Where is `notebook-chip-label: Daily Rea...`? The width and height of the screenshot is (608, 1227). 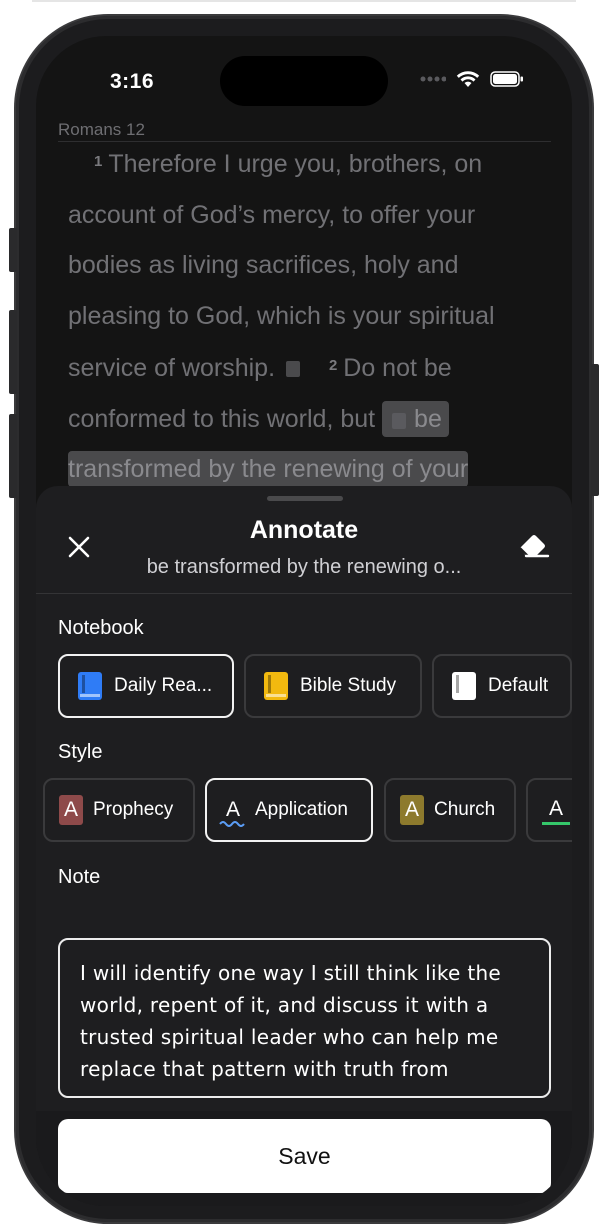
notebook-chip-label: Daily Rea... is located at coordinates (163, 685).